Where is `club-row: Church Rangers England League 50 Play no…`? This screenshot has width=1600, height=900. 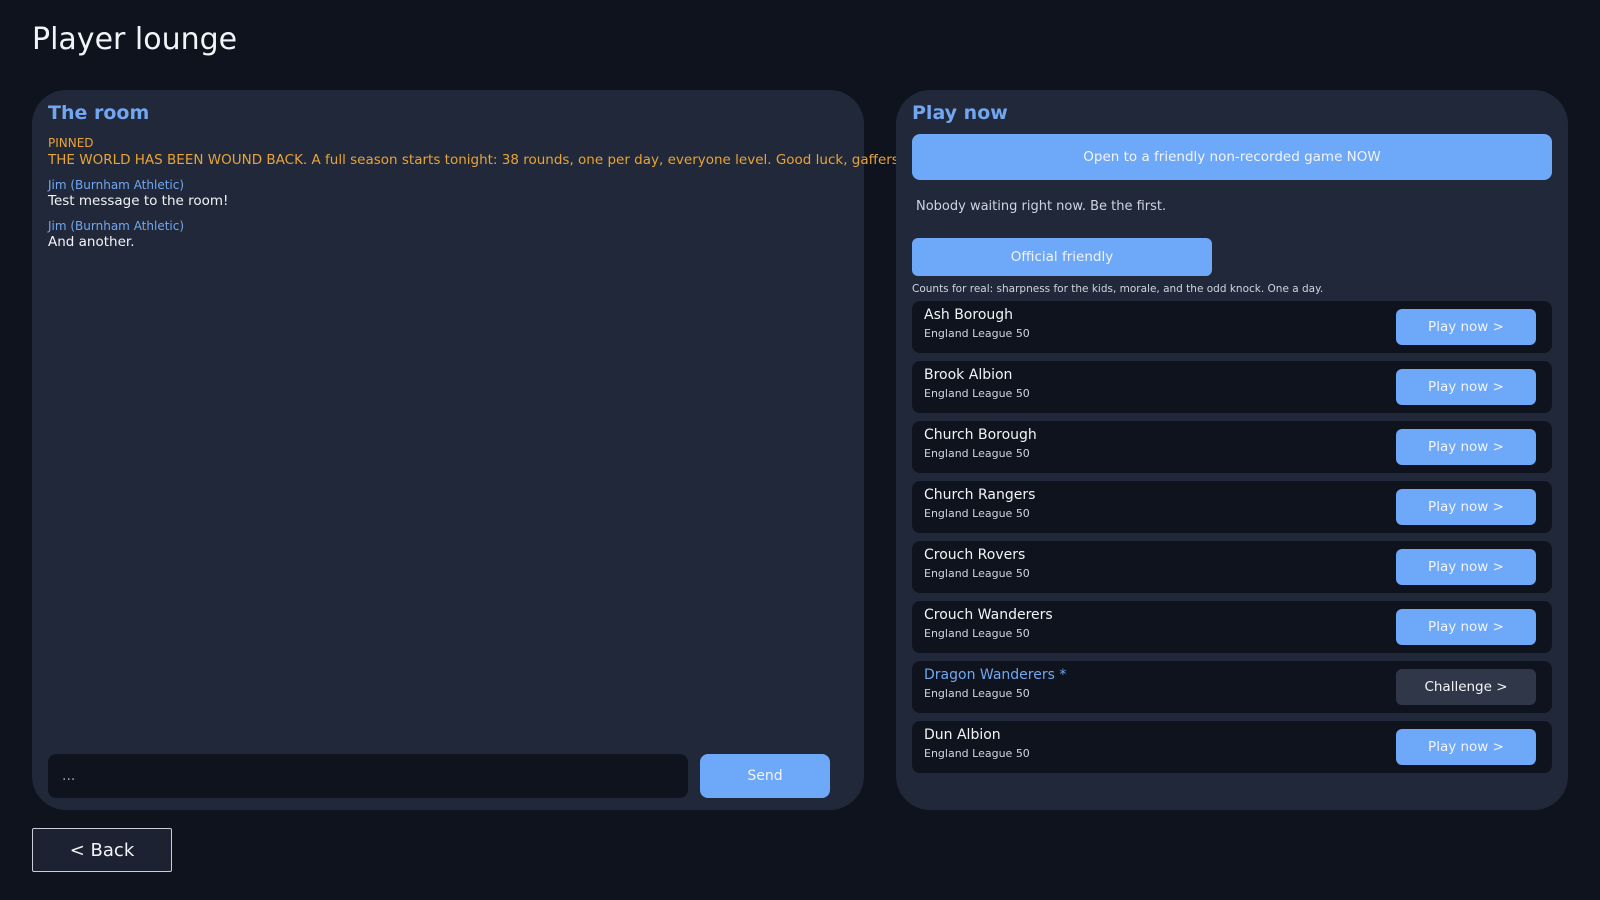 club-row: Church Rangers England League 50 Play no… is located at coordinates (1232, 507).